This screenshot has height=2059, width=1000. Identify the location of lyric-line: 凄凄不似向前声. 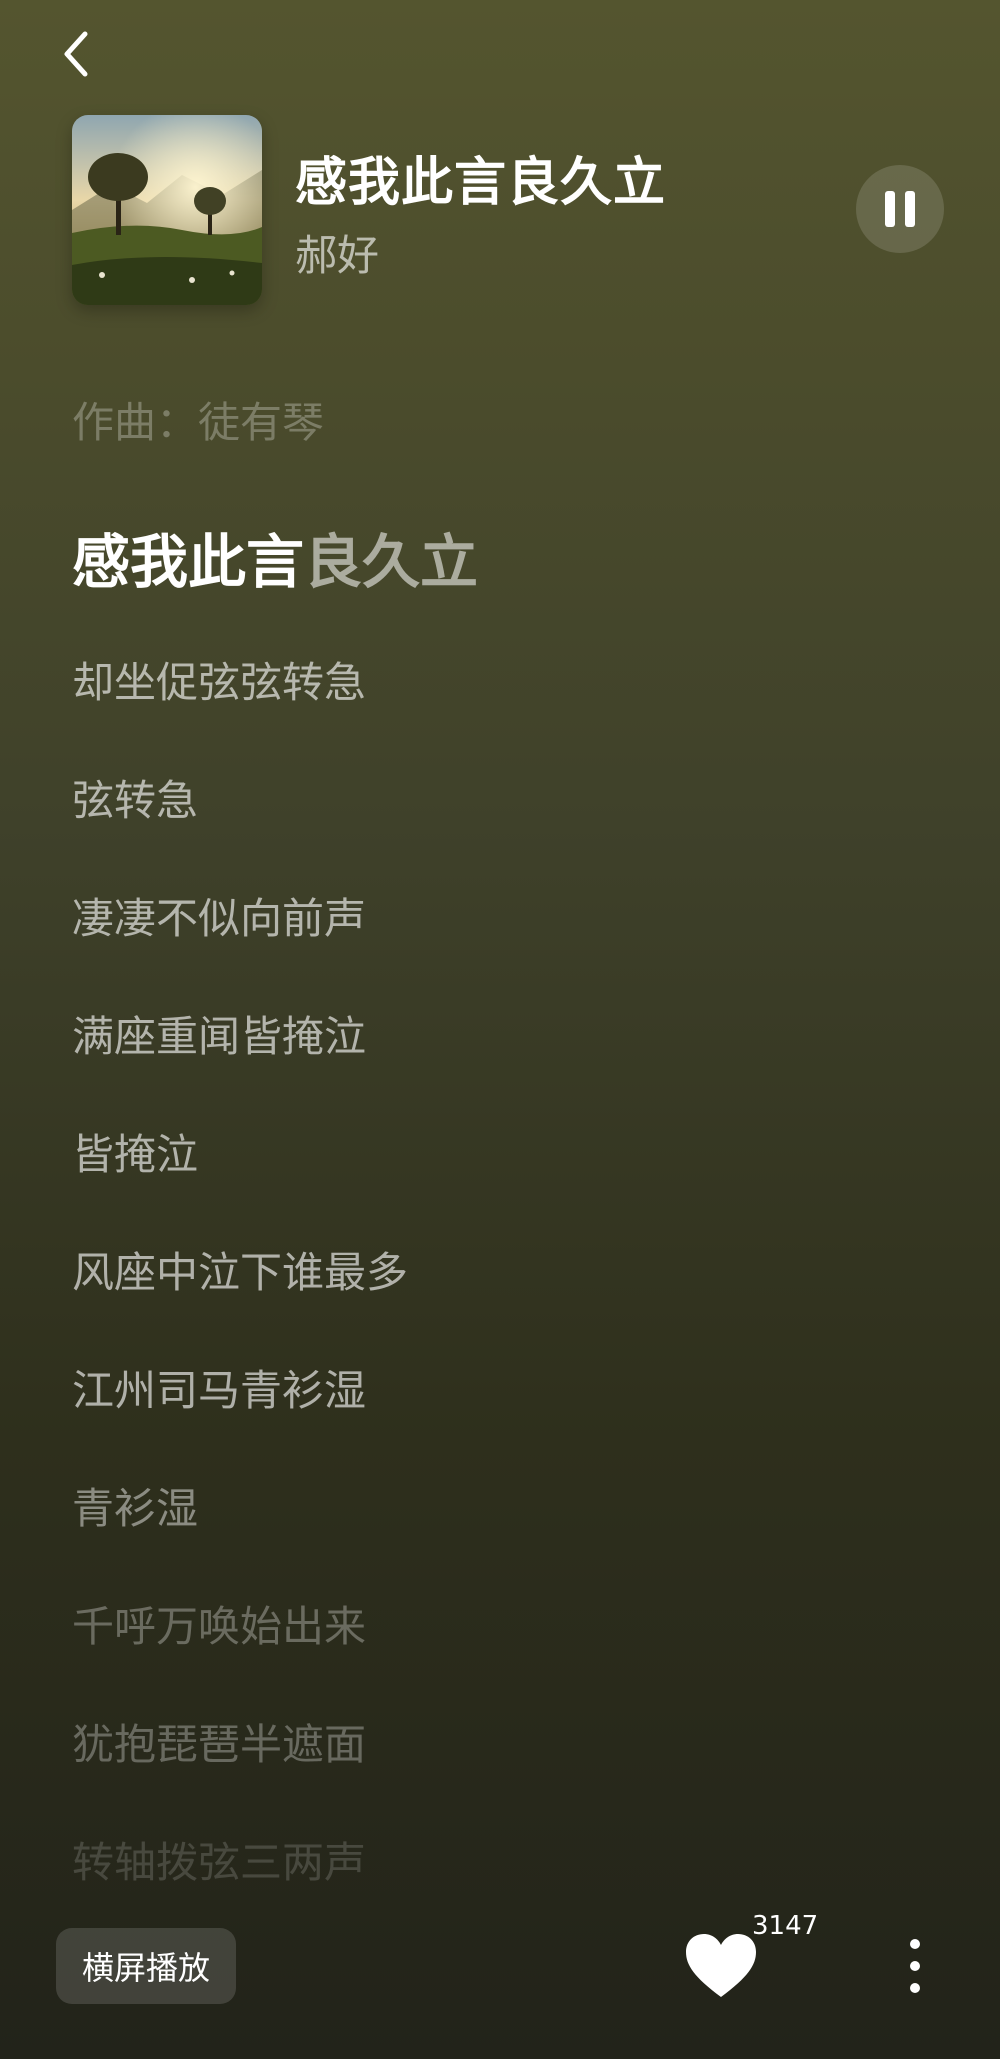
(512, 945).